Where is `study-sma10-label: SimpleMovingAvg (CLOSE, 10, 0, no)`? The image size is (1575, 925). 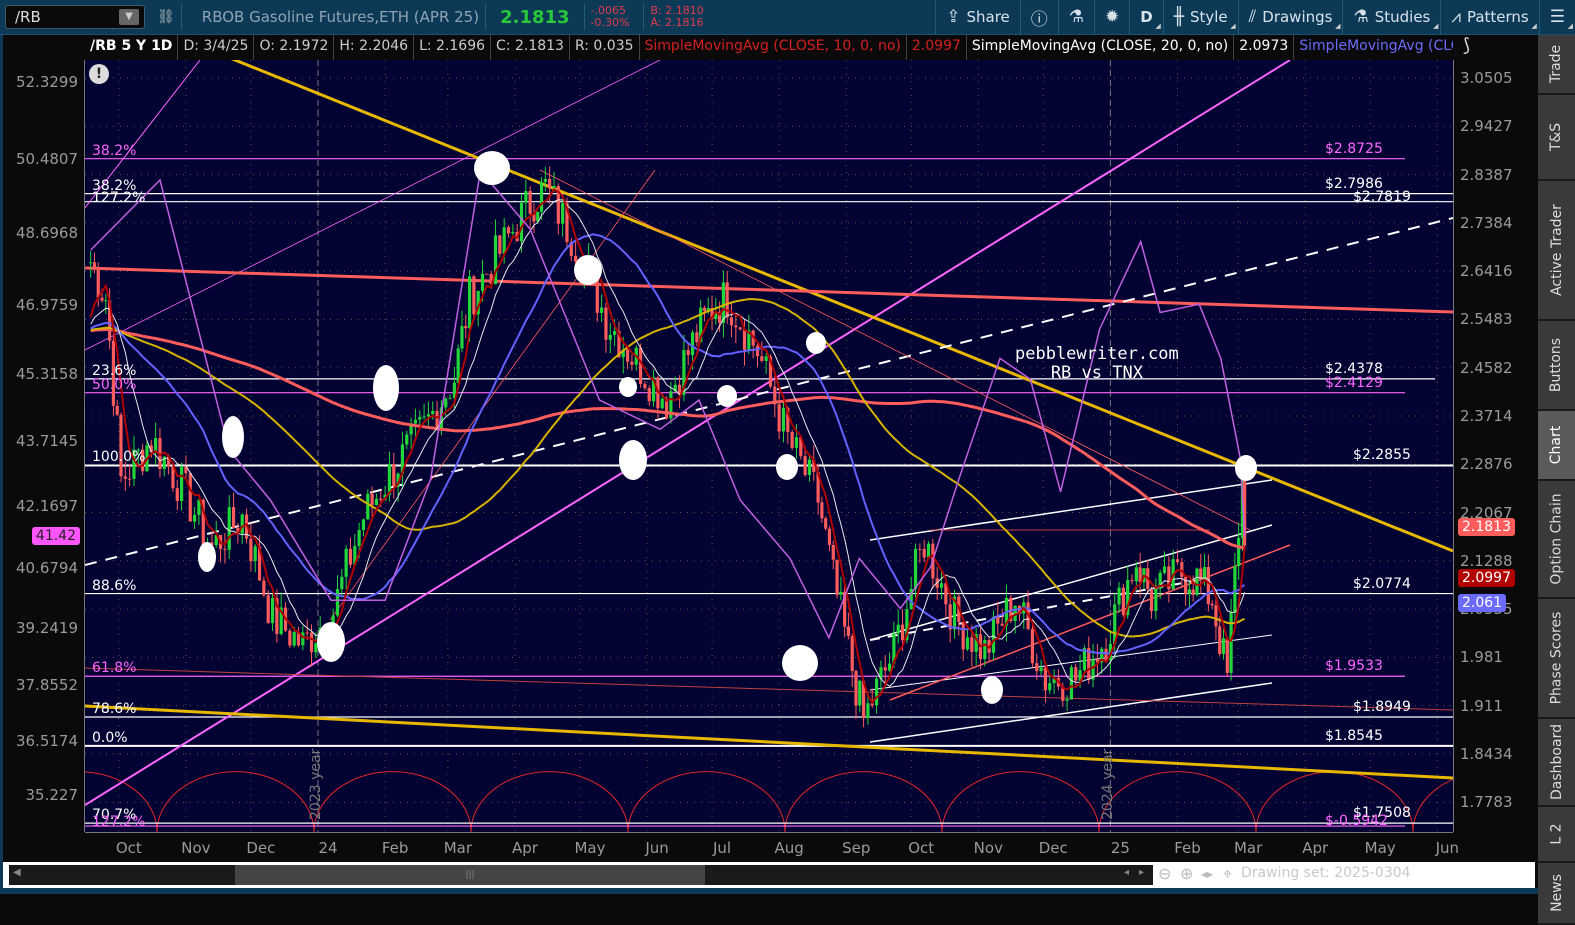
study-sma10-label: SimpleMovingAvg (CLOSE, 10, 0, no) is located at coordinates (773, 47).